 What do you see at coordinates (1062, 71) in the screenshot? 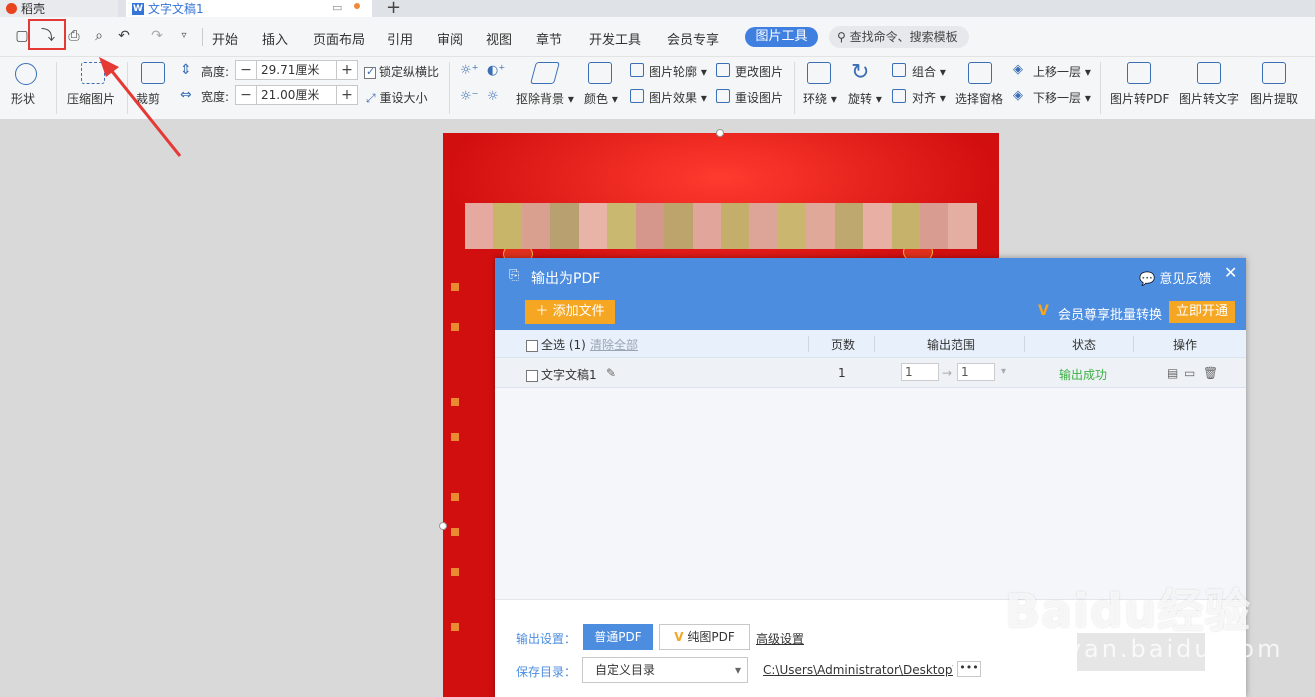
I see `bring-forward-button: 上移一层 ▾` at bounding box center [1062, 71].